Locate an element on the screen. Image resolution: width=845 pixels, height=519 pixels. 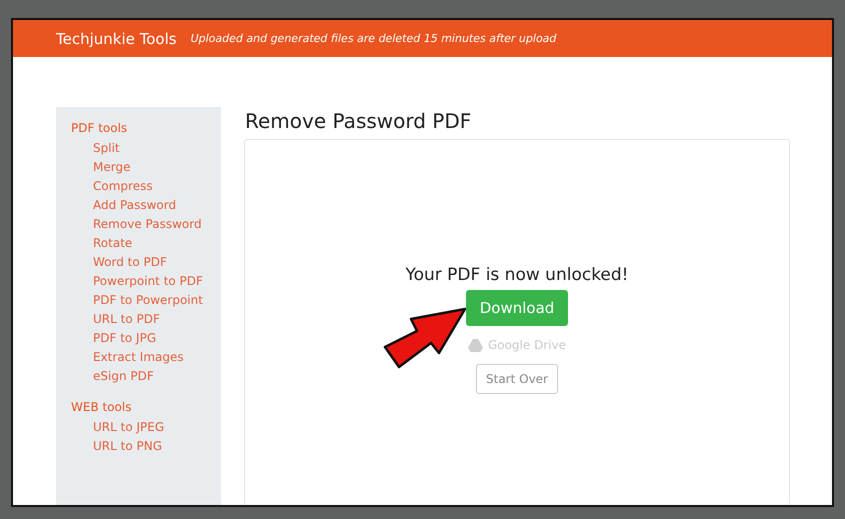
brand-title: Techjunkie Tools is located at coordinates (116, 39).